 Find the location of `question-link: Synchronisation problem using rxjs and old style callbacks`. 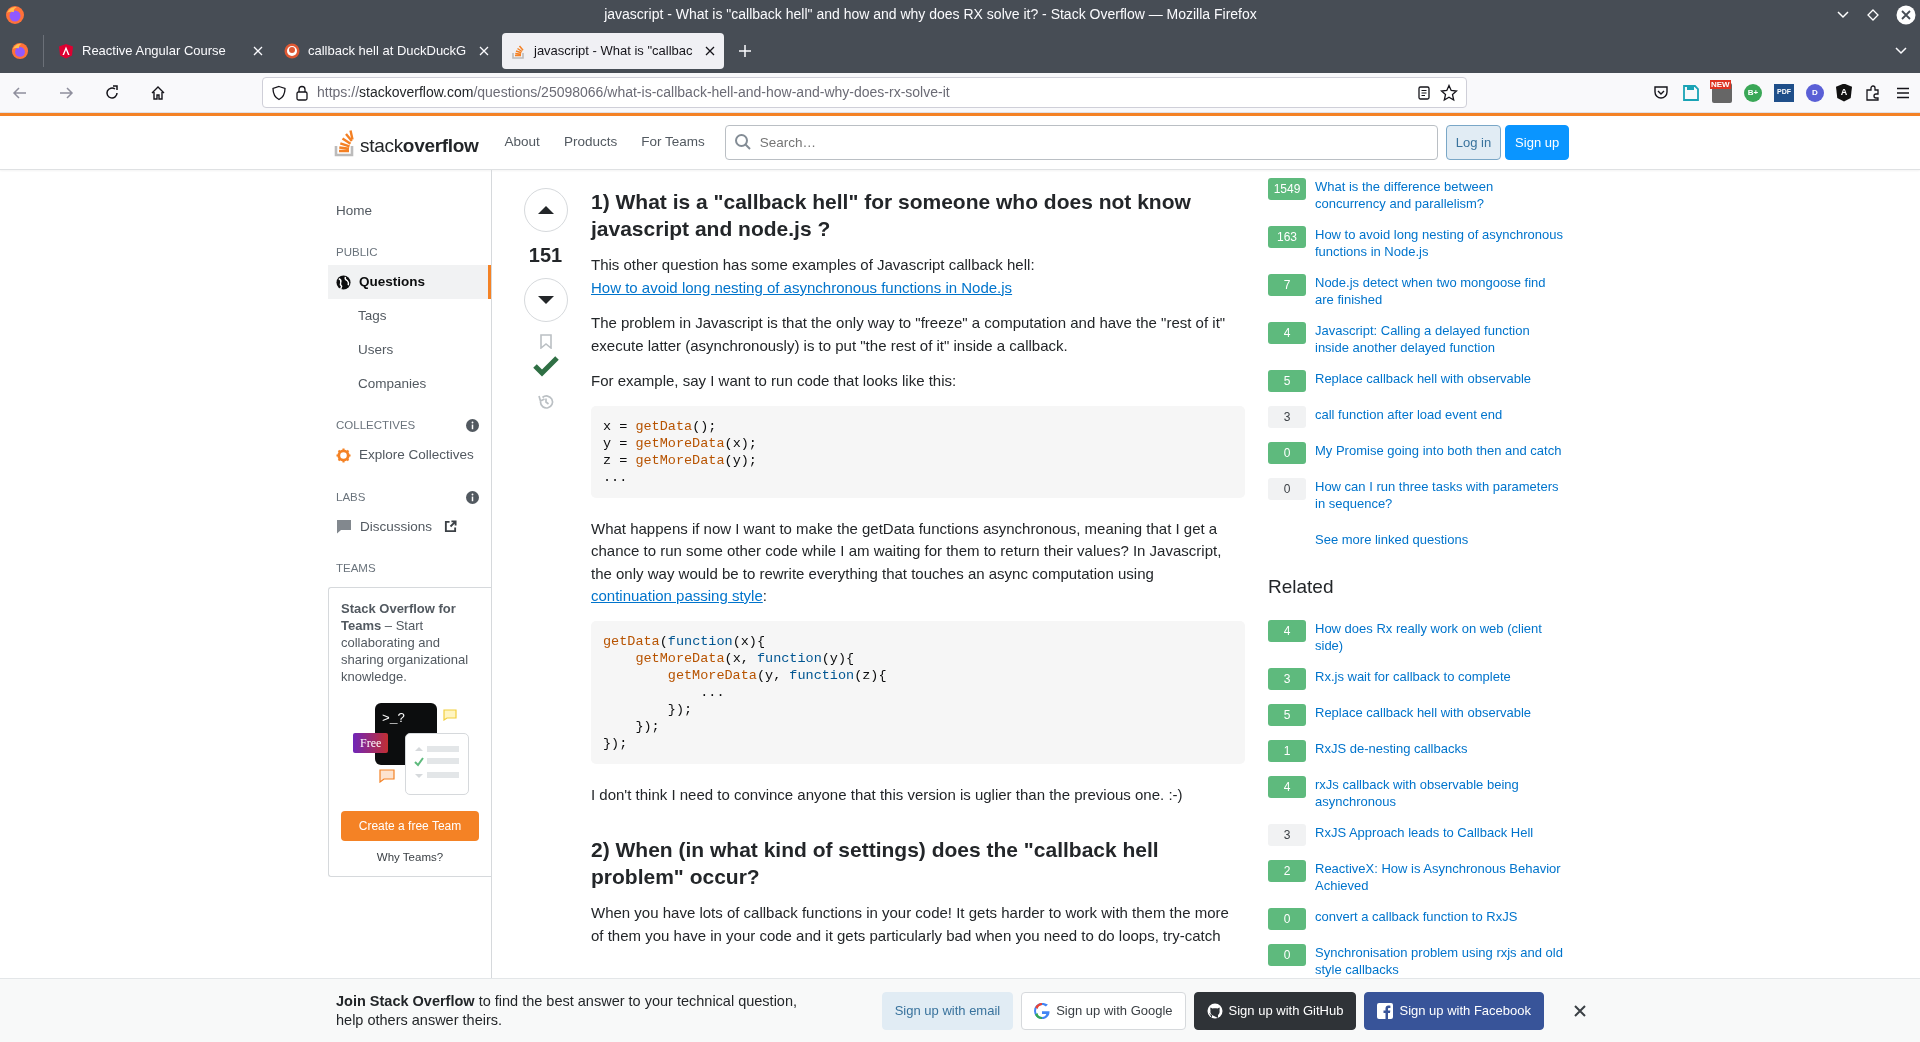

question-link: Synchronisation problem using rxjs and old style callbacks is located at coordinates (1440, 961).